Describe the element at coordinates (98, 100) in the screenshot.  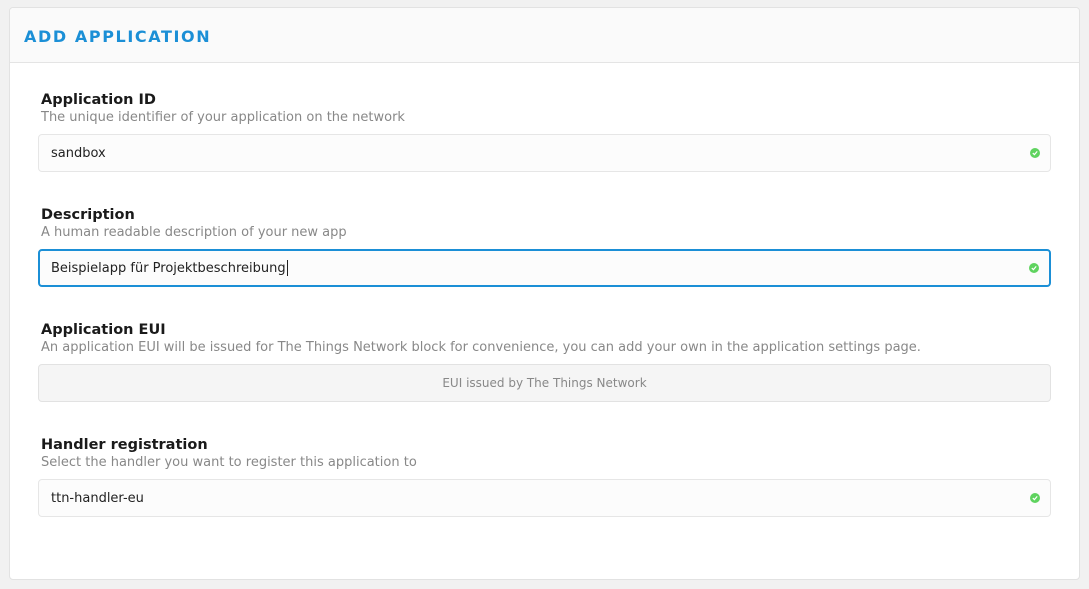
I see `application-id-label: Application ID` at that location.